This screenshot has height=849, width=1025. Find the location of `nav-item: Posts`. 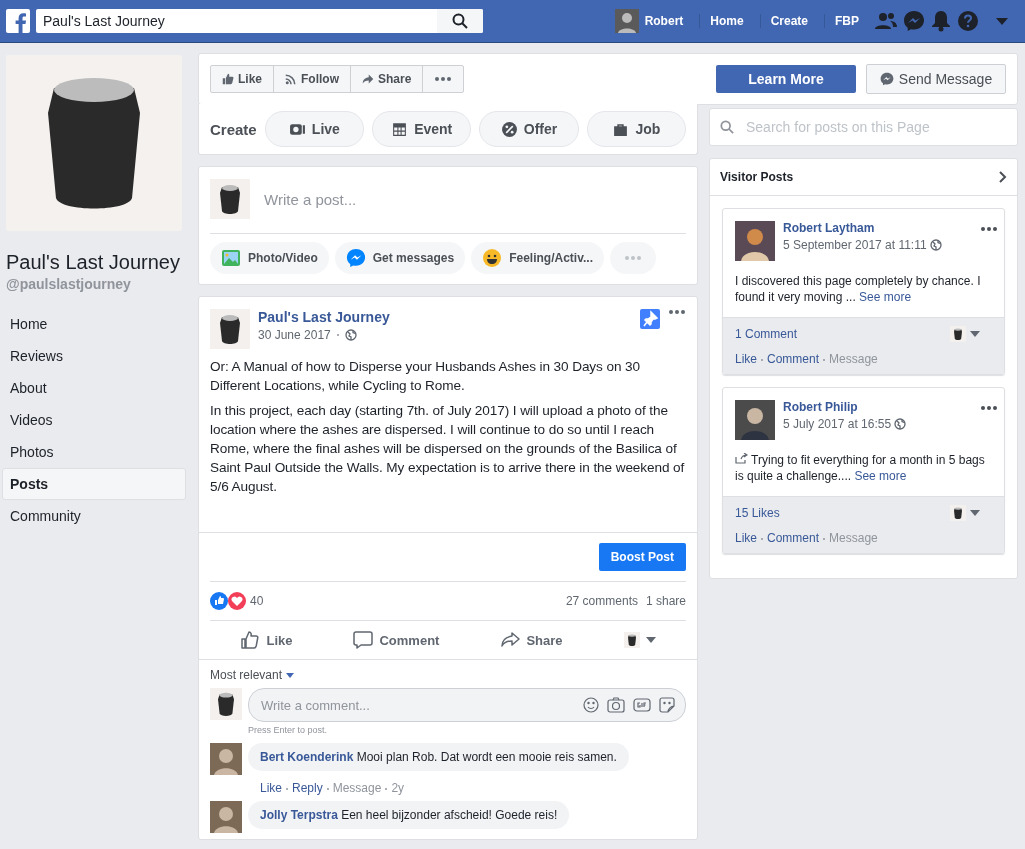

nav-item: Posts is located at coordinates (94, 484).